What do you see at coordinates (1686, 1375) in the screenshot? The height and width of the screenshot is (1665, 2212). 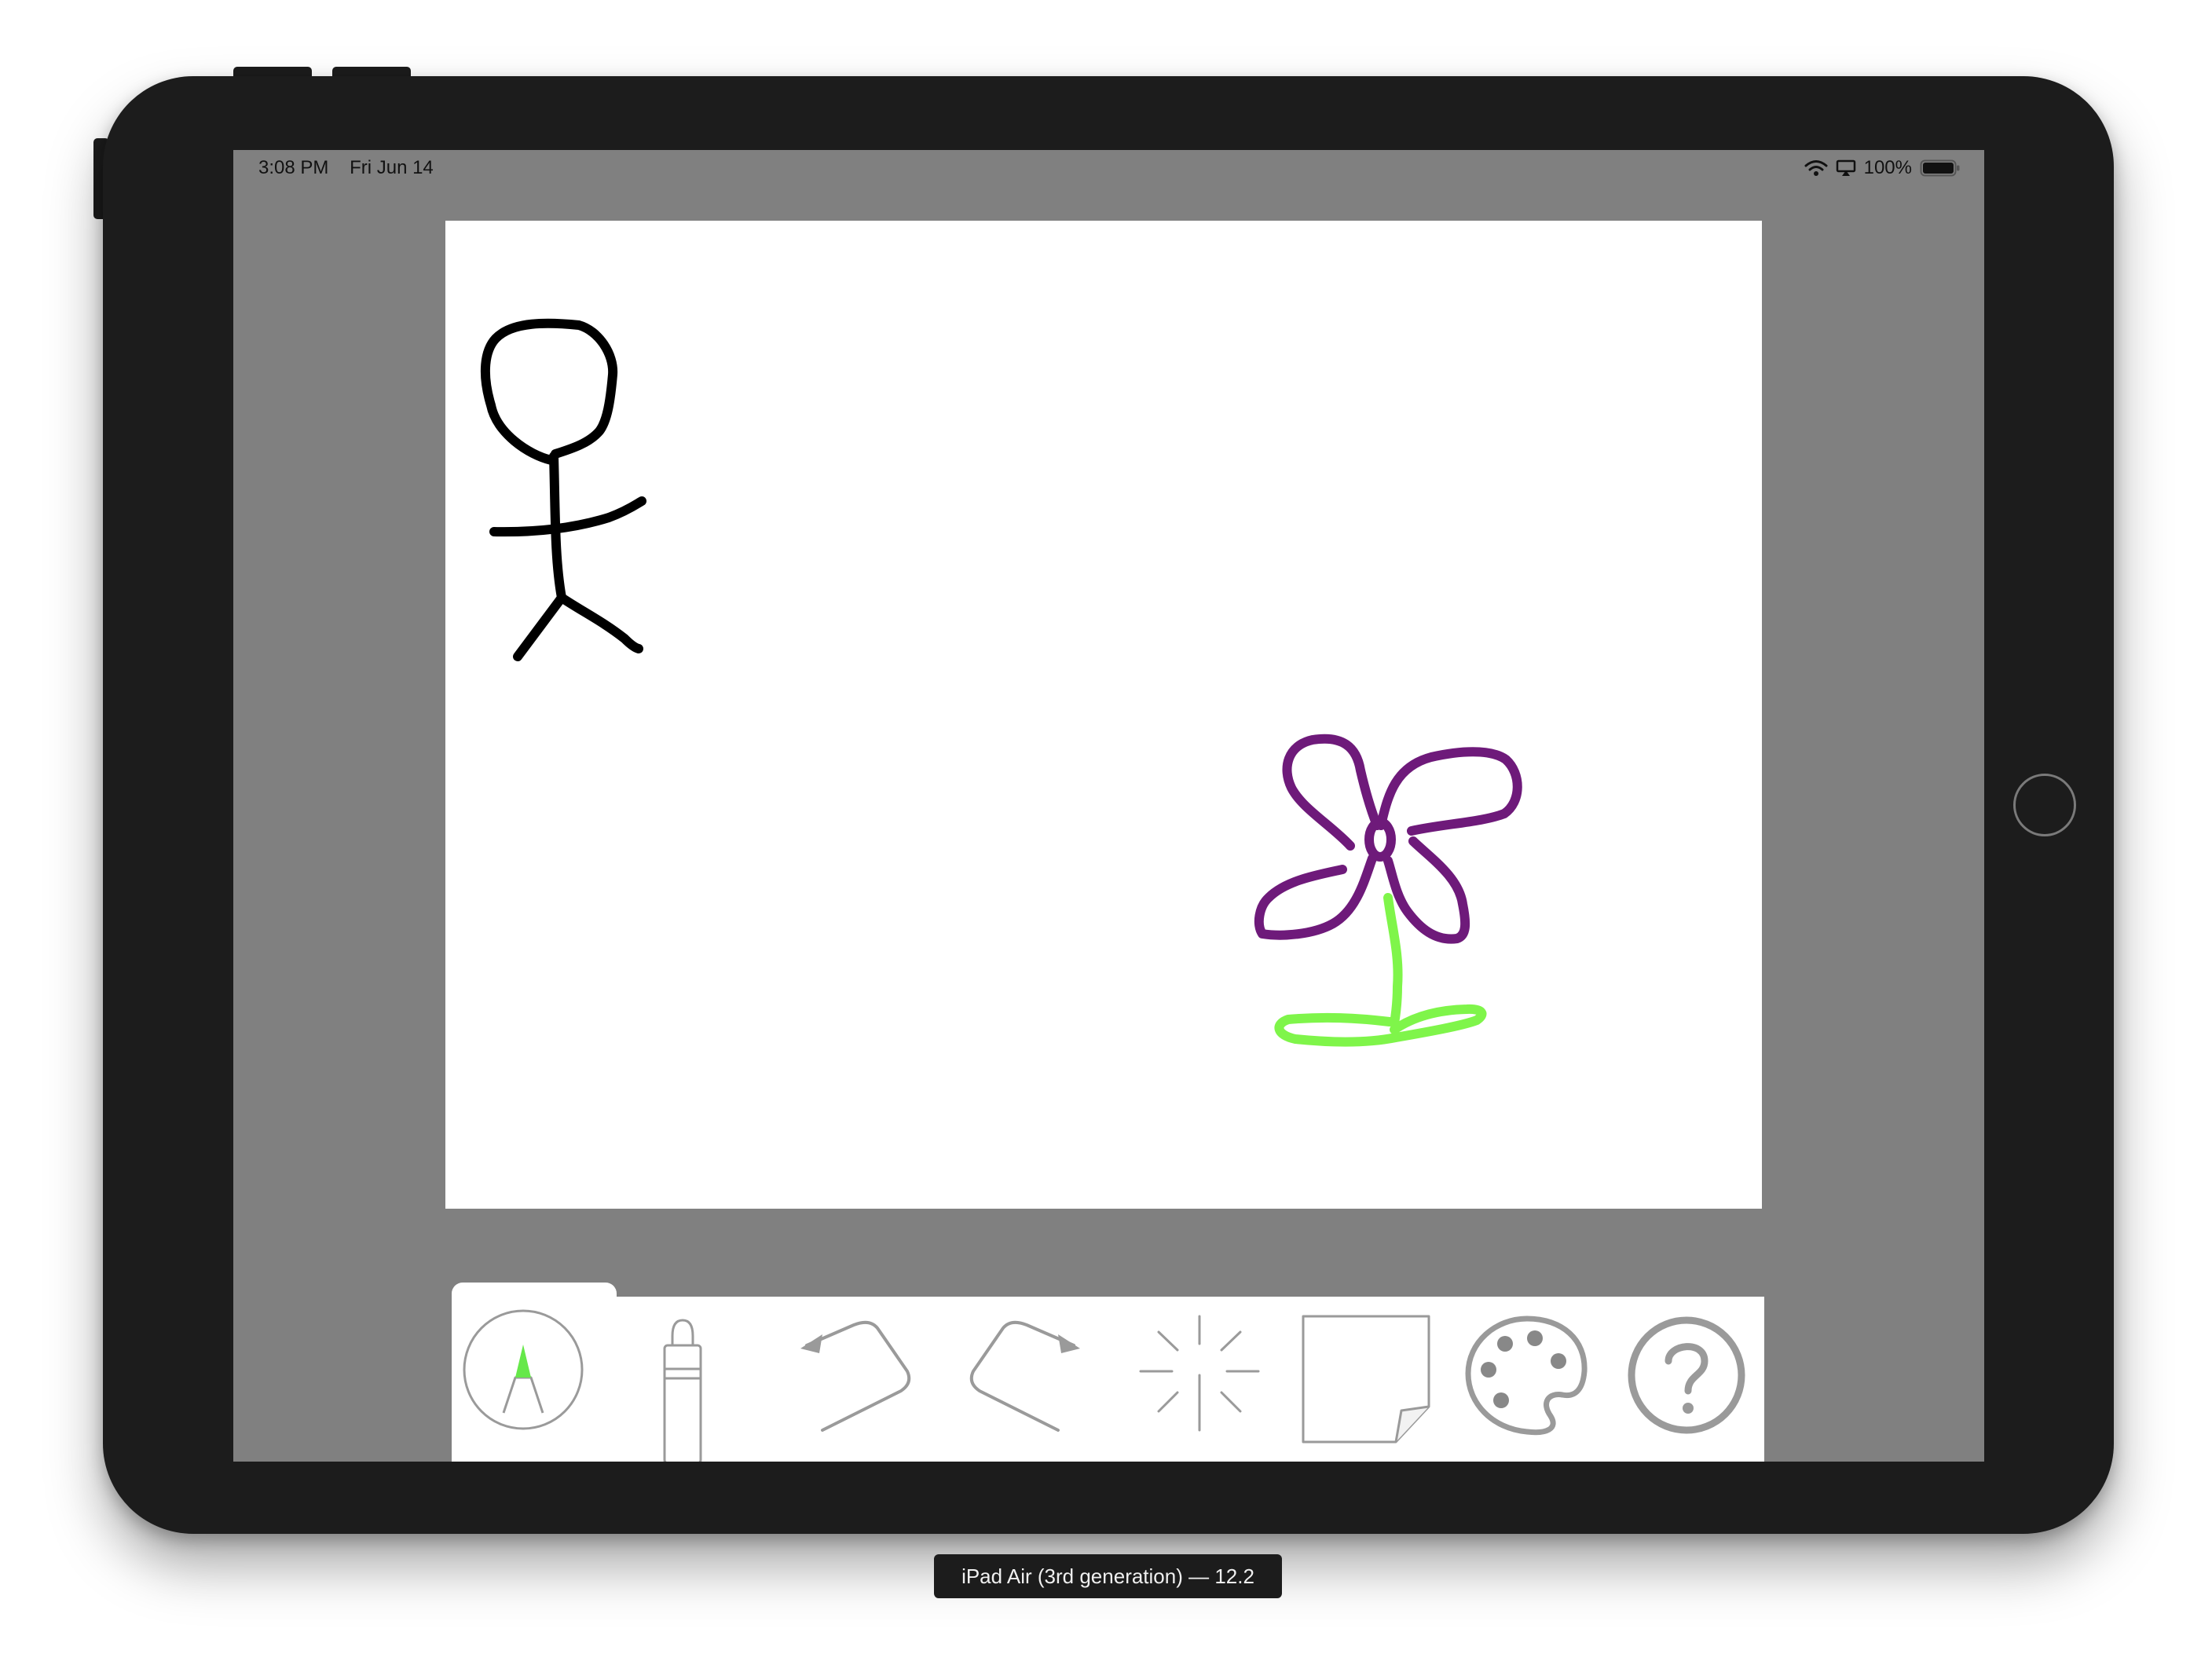 I see `help-icon` at bounding box center [1686, 1375].